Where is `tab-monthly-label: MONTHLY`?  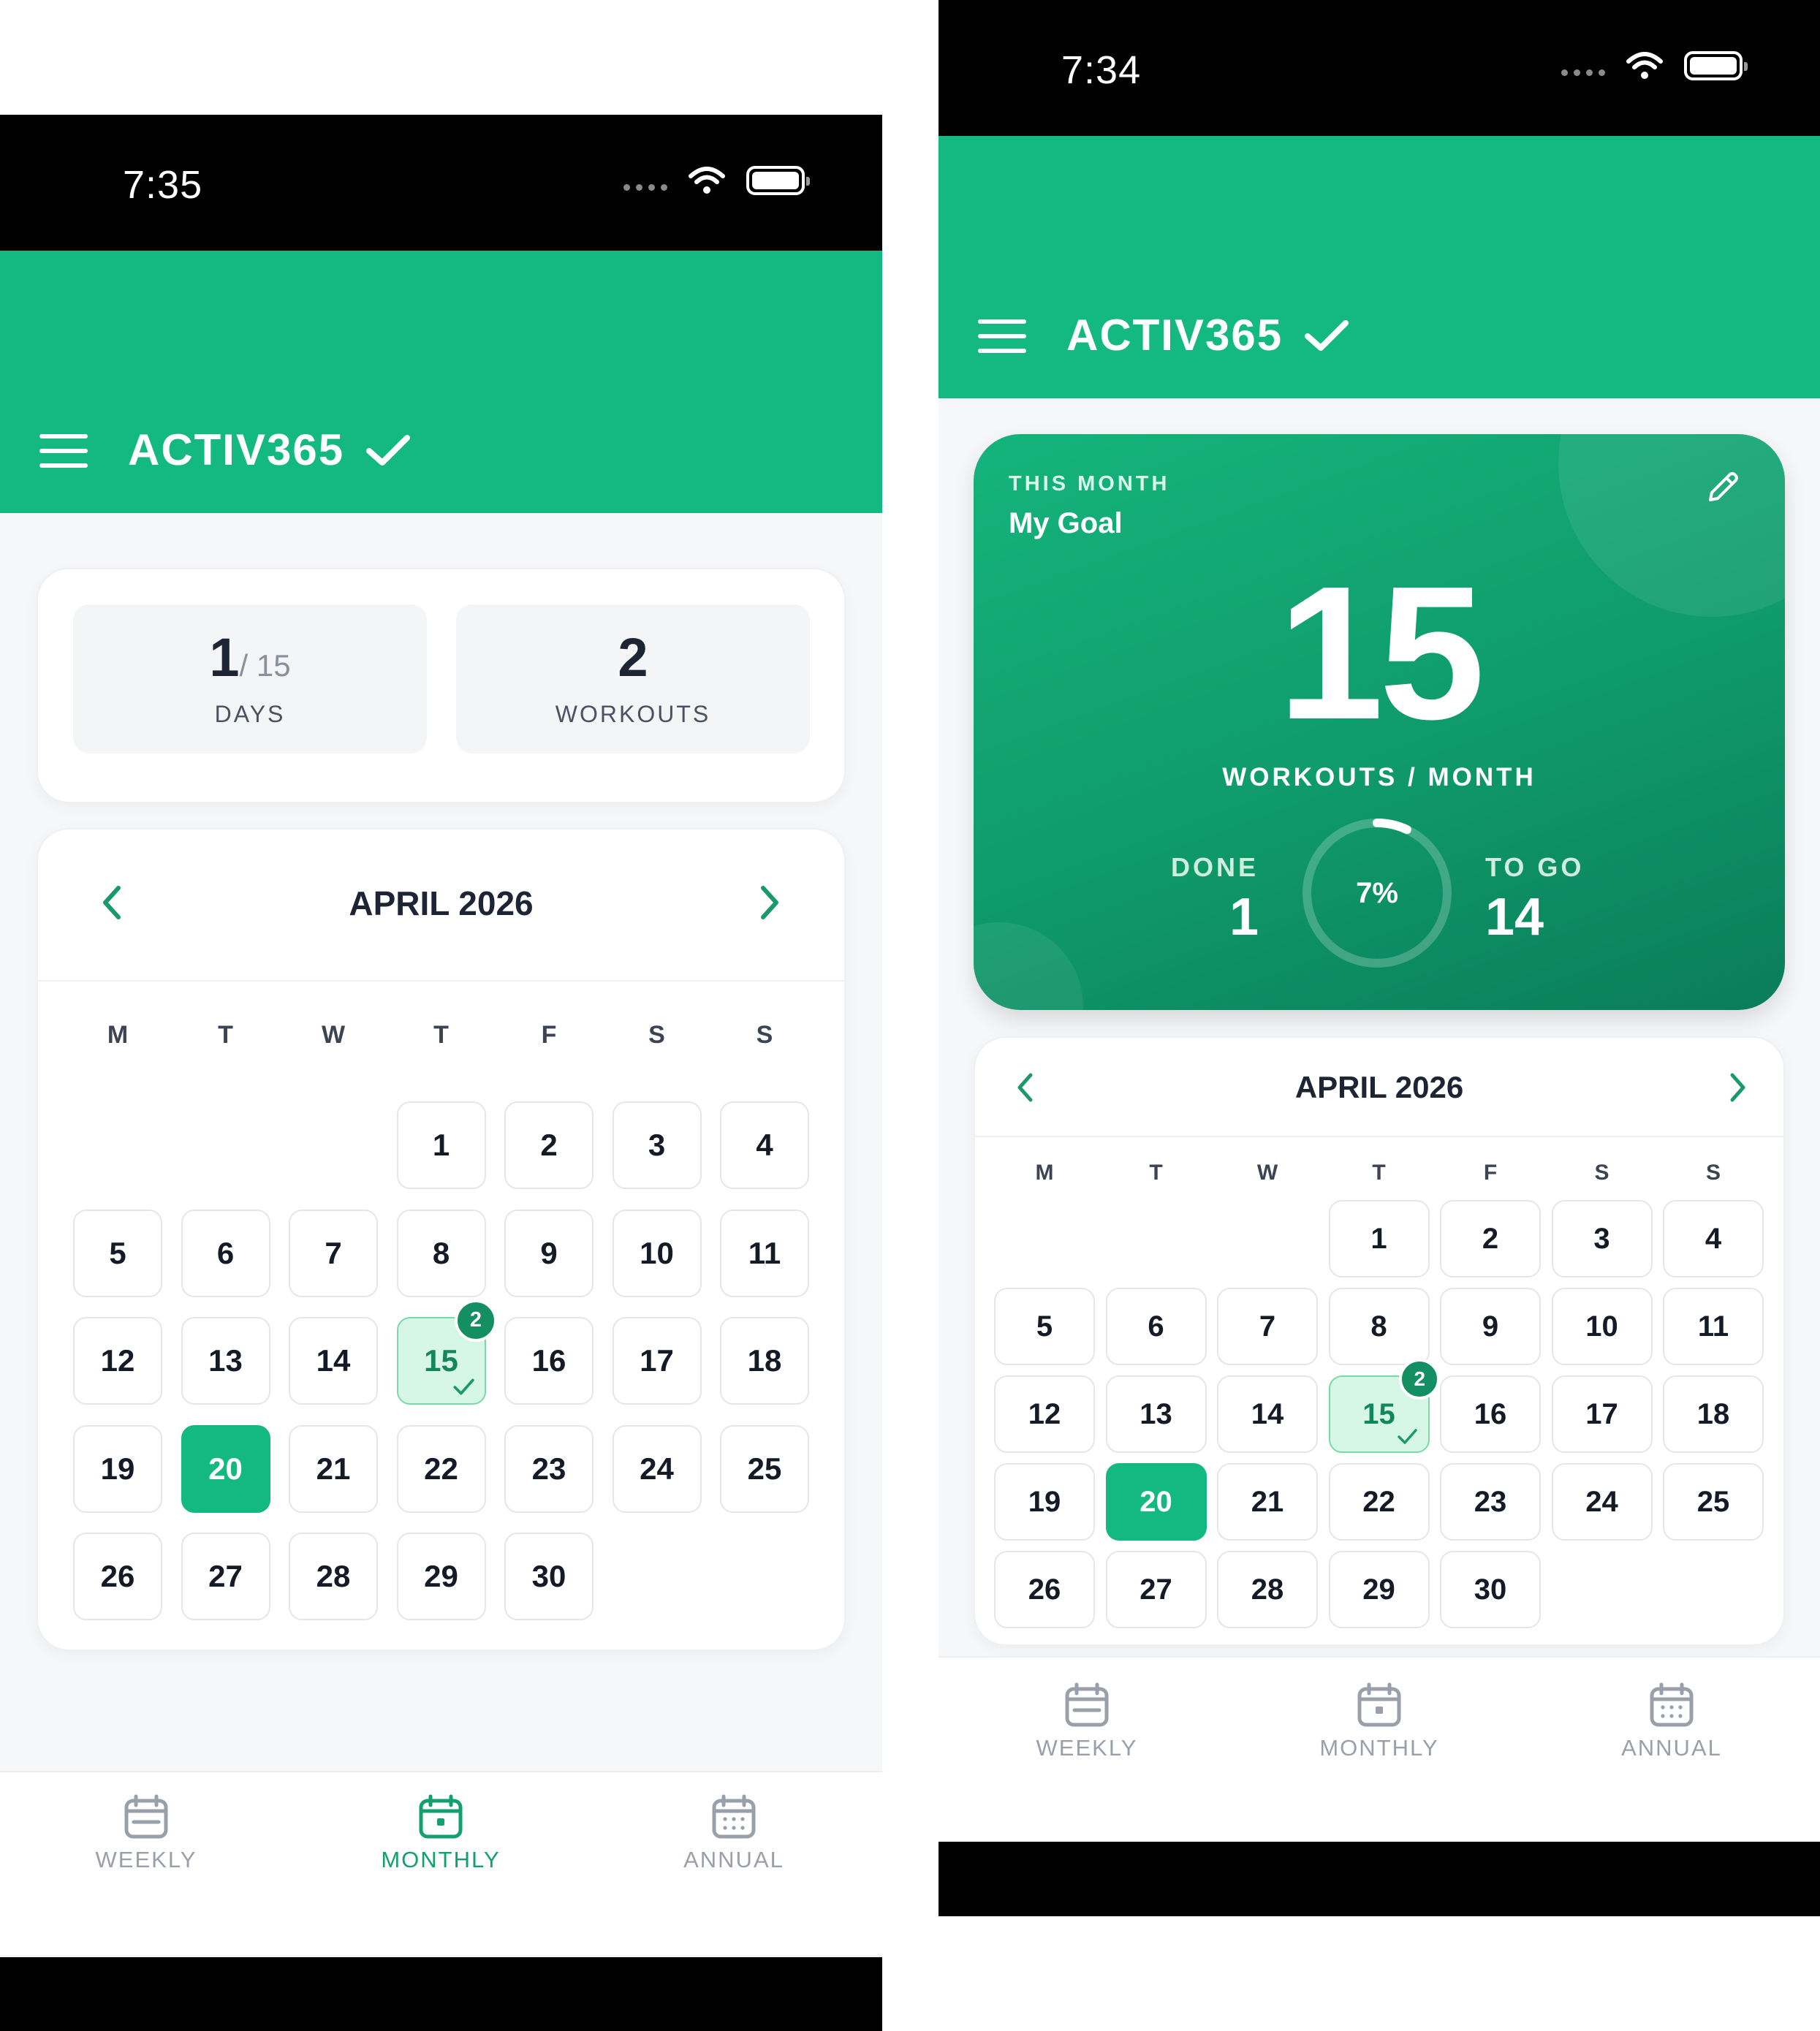 tab-monthly-label: MONTHLY is located at coordinates (441, 1859).